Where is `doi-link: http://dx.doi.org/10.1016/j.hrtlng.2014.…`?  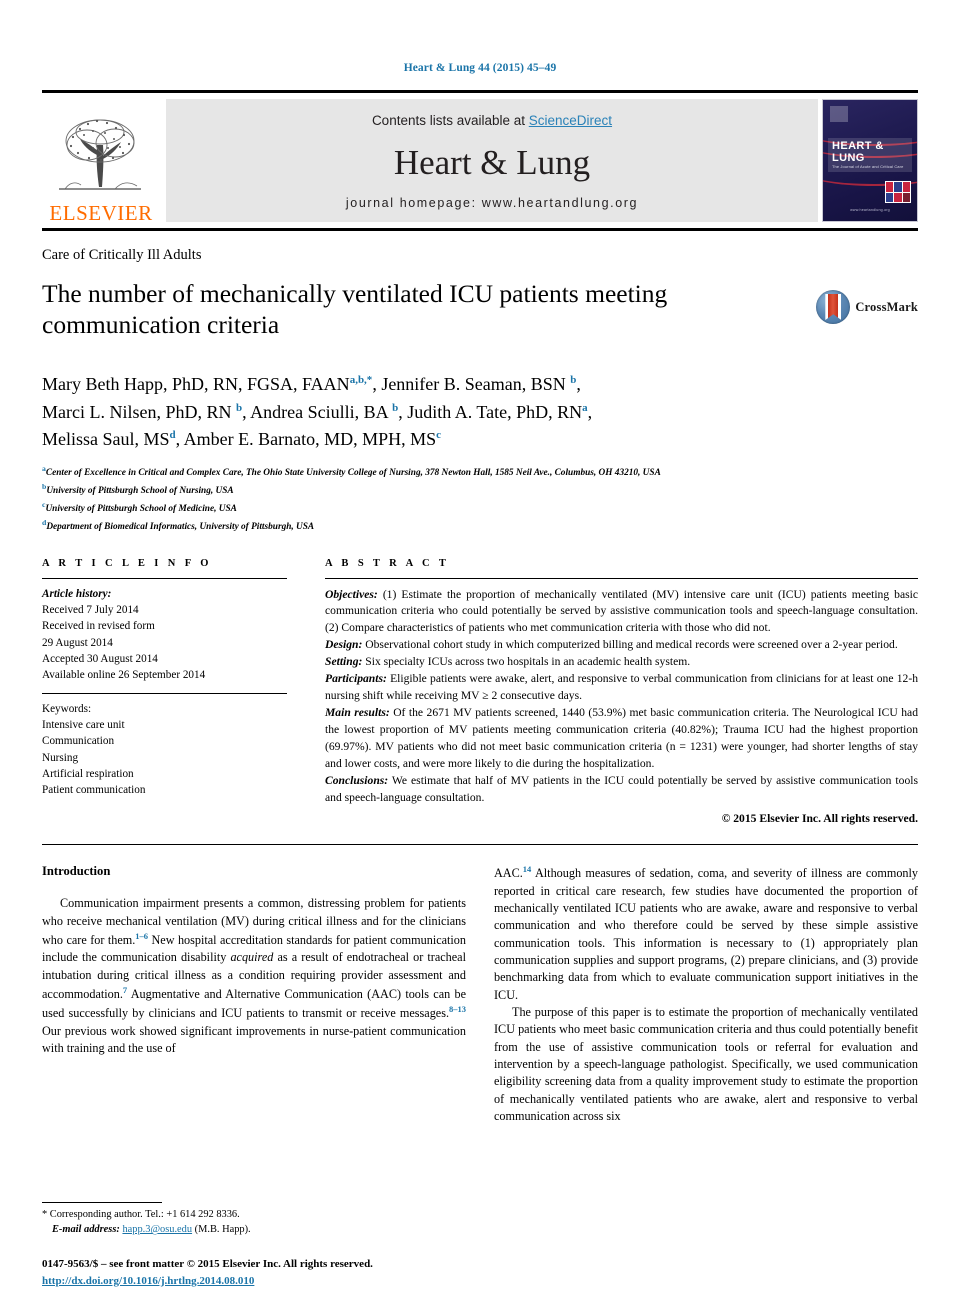
doi-link: http://dx.doi.org/10.1016/j.hrtlng.2014.… is located at coordinates (148, 1281).